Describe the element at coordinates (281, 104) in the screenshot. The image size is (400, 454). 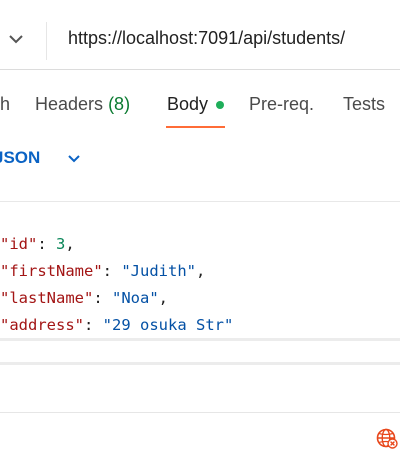
I see `tab-pre-request: Pre-req.` at that location.